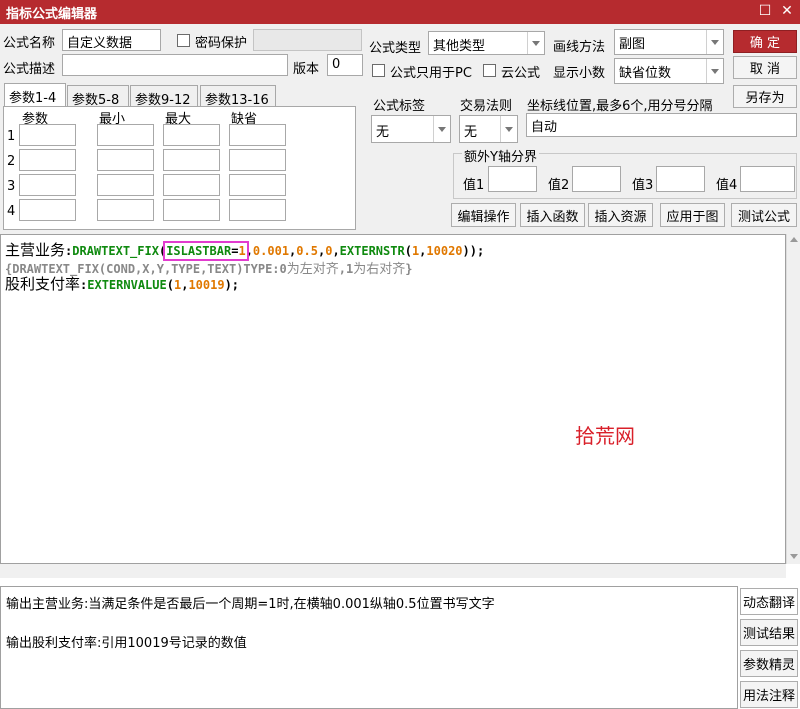  Describe the element at coordinates (126, 643) in the screenshot. I see `output-line: 输出股利支付率:引用10019号记录的数值` at that location.